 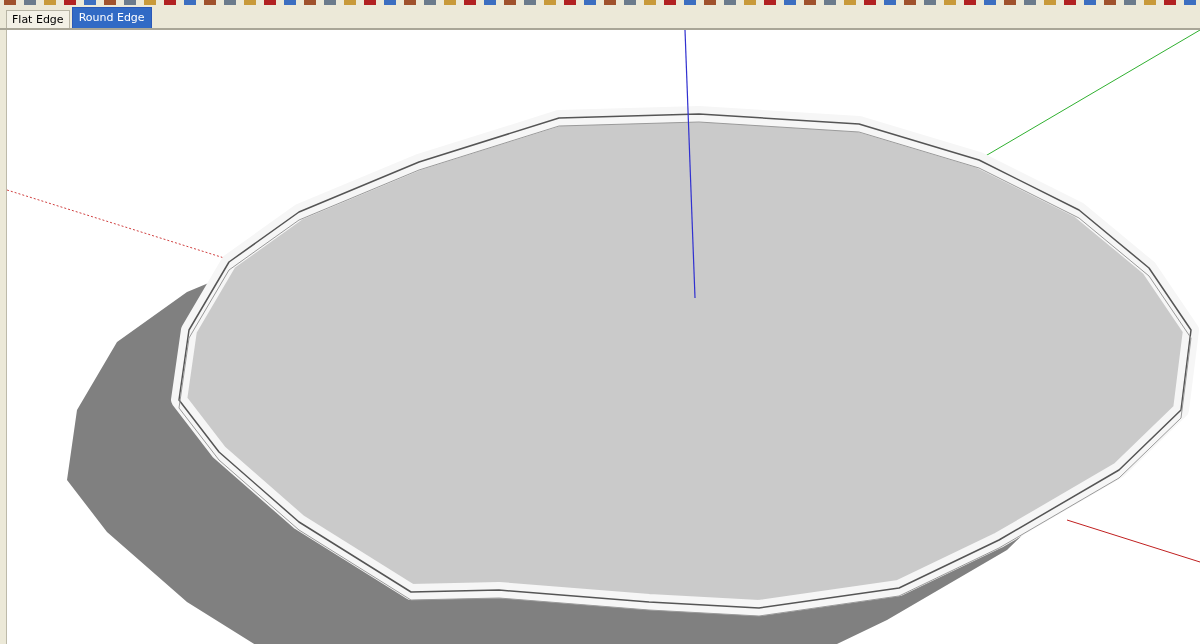 What do you see at coordinates (38, 19) in the screenshot?
I see `scene-tab: Flat Edge` at bounding box center [38, 19].